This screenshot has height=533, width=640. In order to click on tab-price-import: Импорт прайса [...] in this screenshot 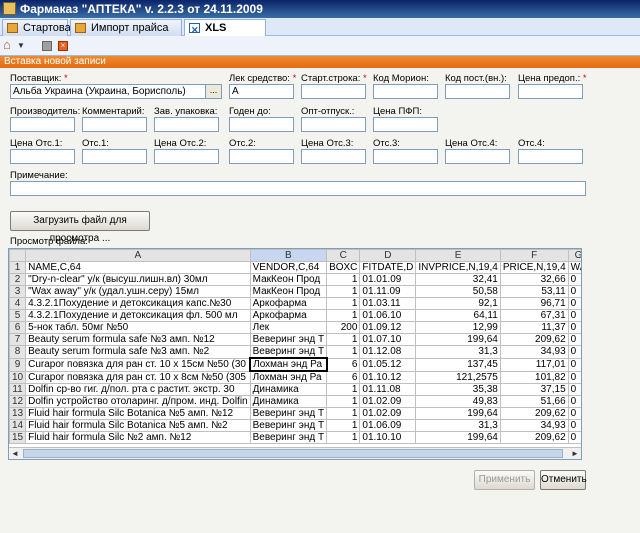, I will do `click(126, 34)`.